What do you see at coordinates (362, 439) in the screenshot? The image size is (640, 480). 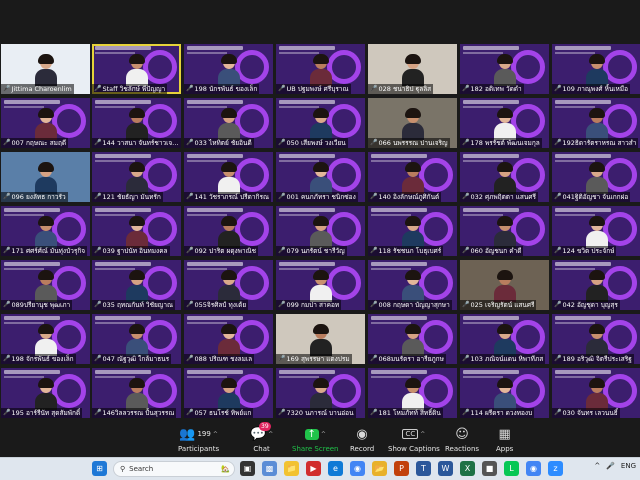 I see `record-button: ◉ Record` at bounding box center [362, 439].